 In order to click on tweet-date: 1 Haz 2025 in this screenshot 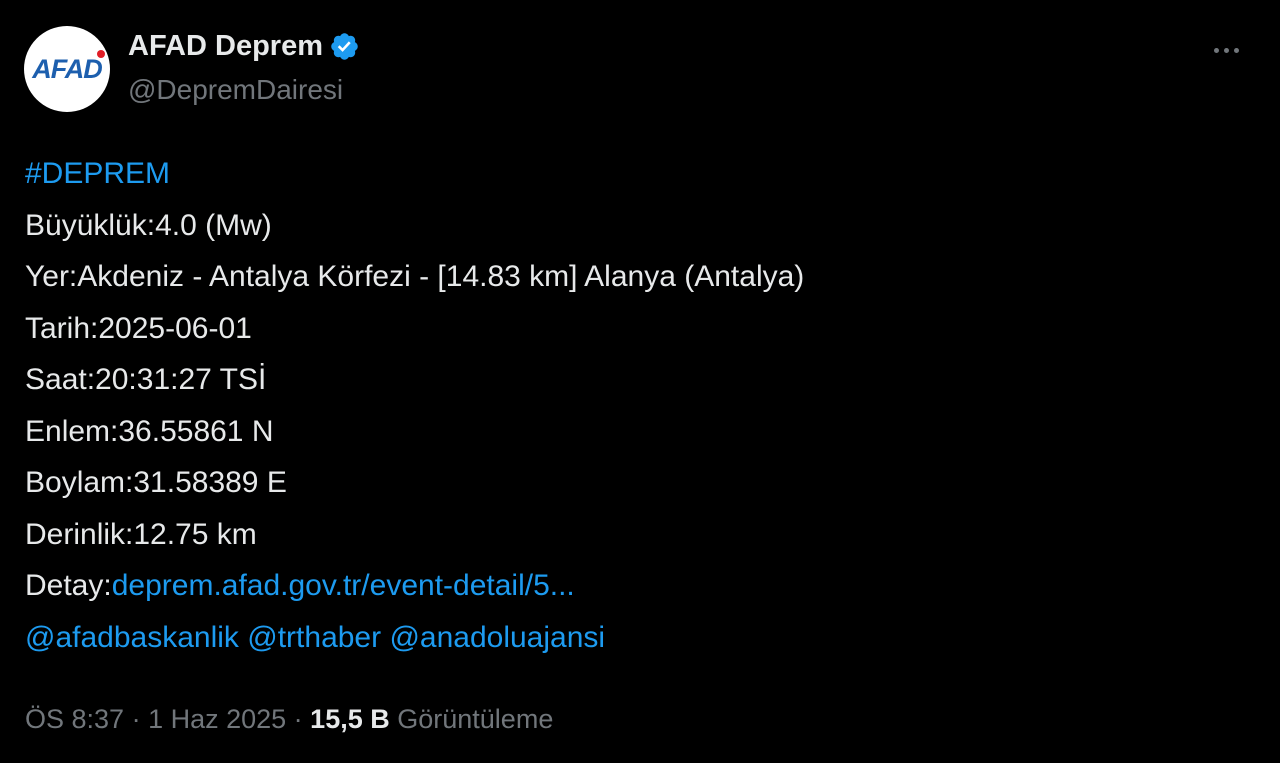, I will do `click(217, 719)`.